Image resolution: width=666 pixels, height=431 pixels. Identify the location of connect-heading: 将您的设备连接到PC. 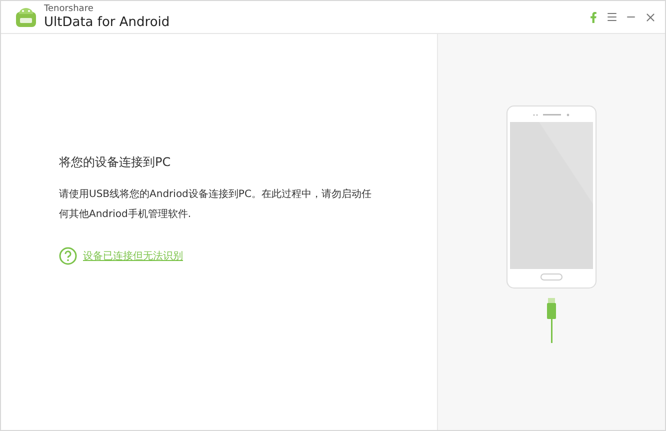
(115, 162).